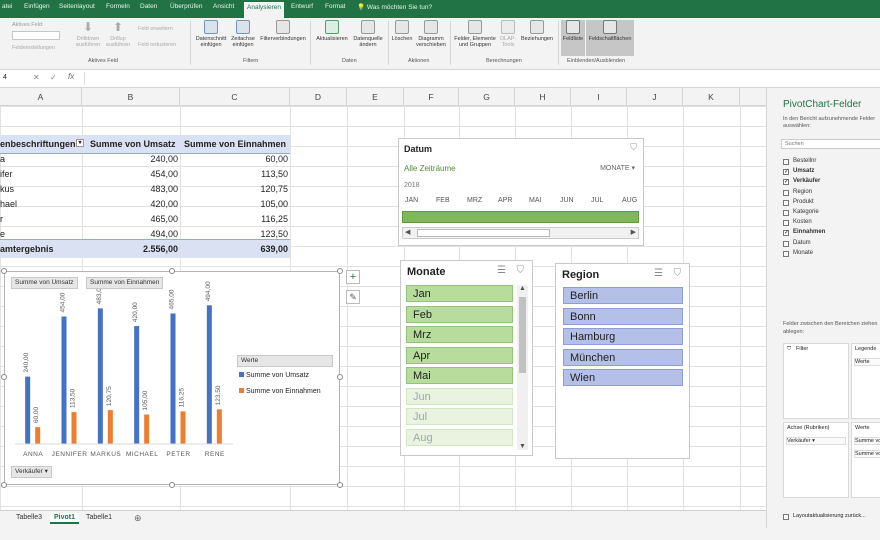  What do you see at coordinates (623, 316) in the screenshot?
I see `slicer-item: Bonn` at bounding box center [623, 316].